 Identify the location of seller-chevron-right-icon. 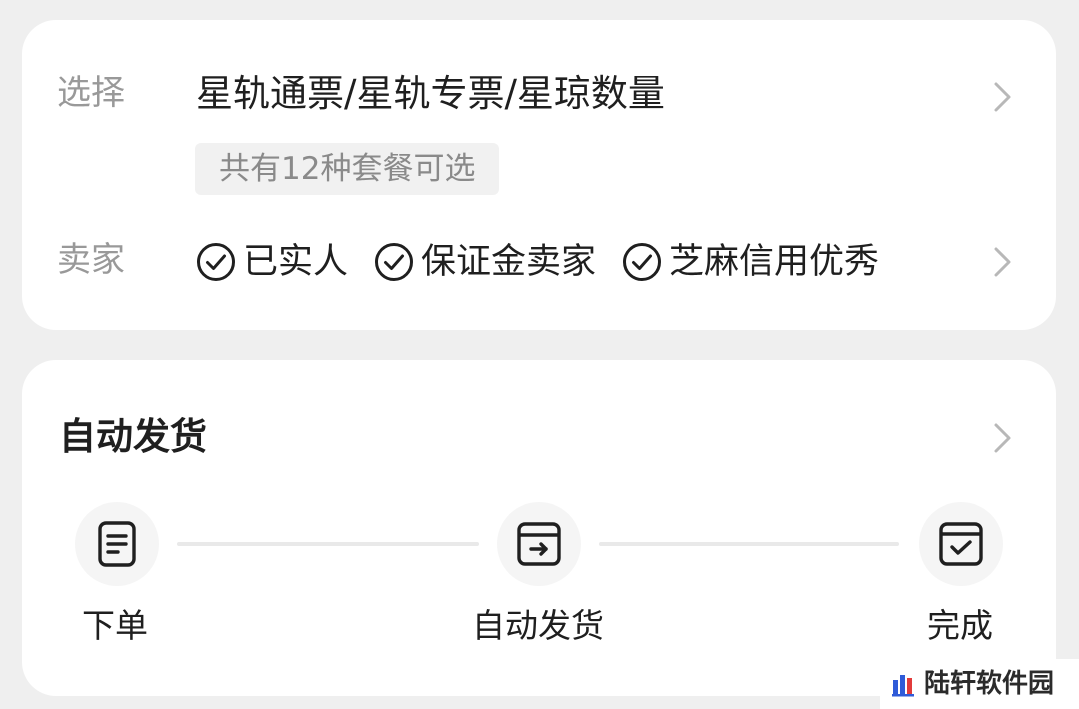
(1003, 262).